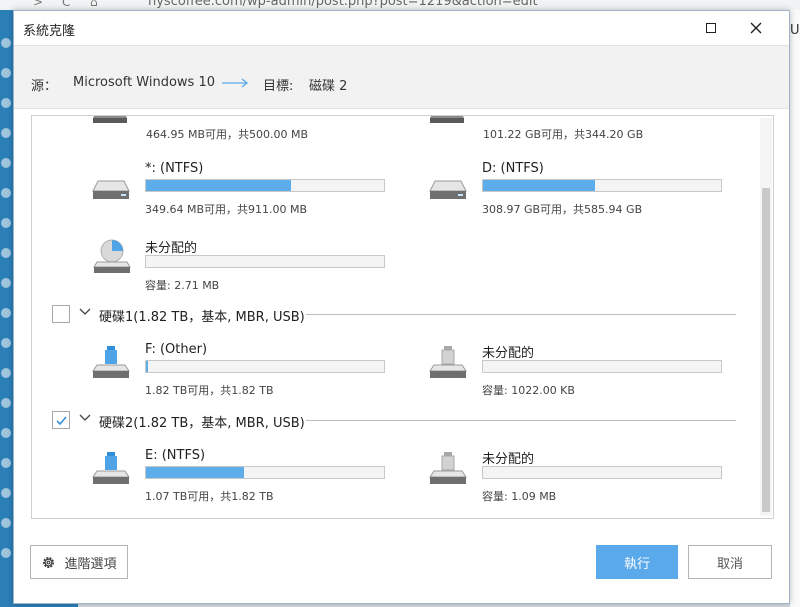 This screenshot has height=607, width=800. What do you see at coordinates (235, 83) in the screenshot?
I see `arrow-right-icon` at bounding box center [235, 83].